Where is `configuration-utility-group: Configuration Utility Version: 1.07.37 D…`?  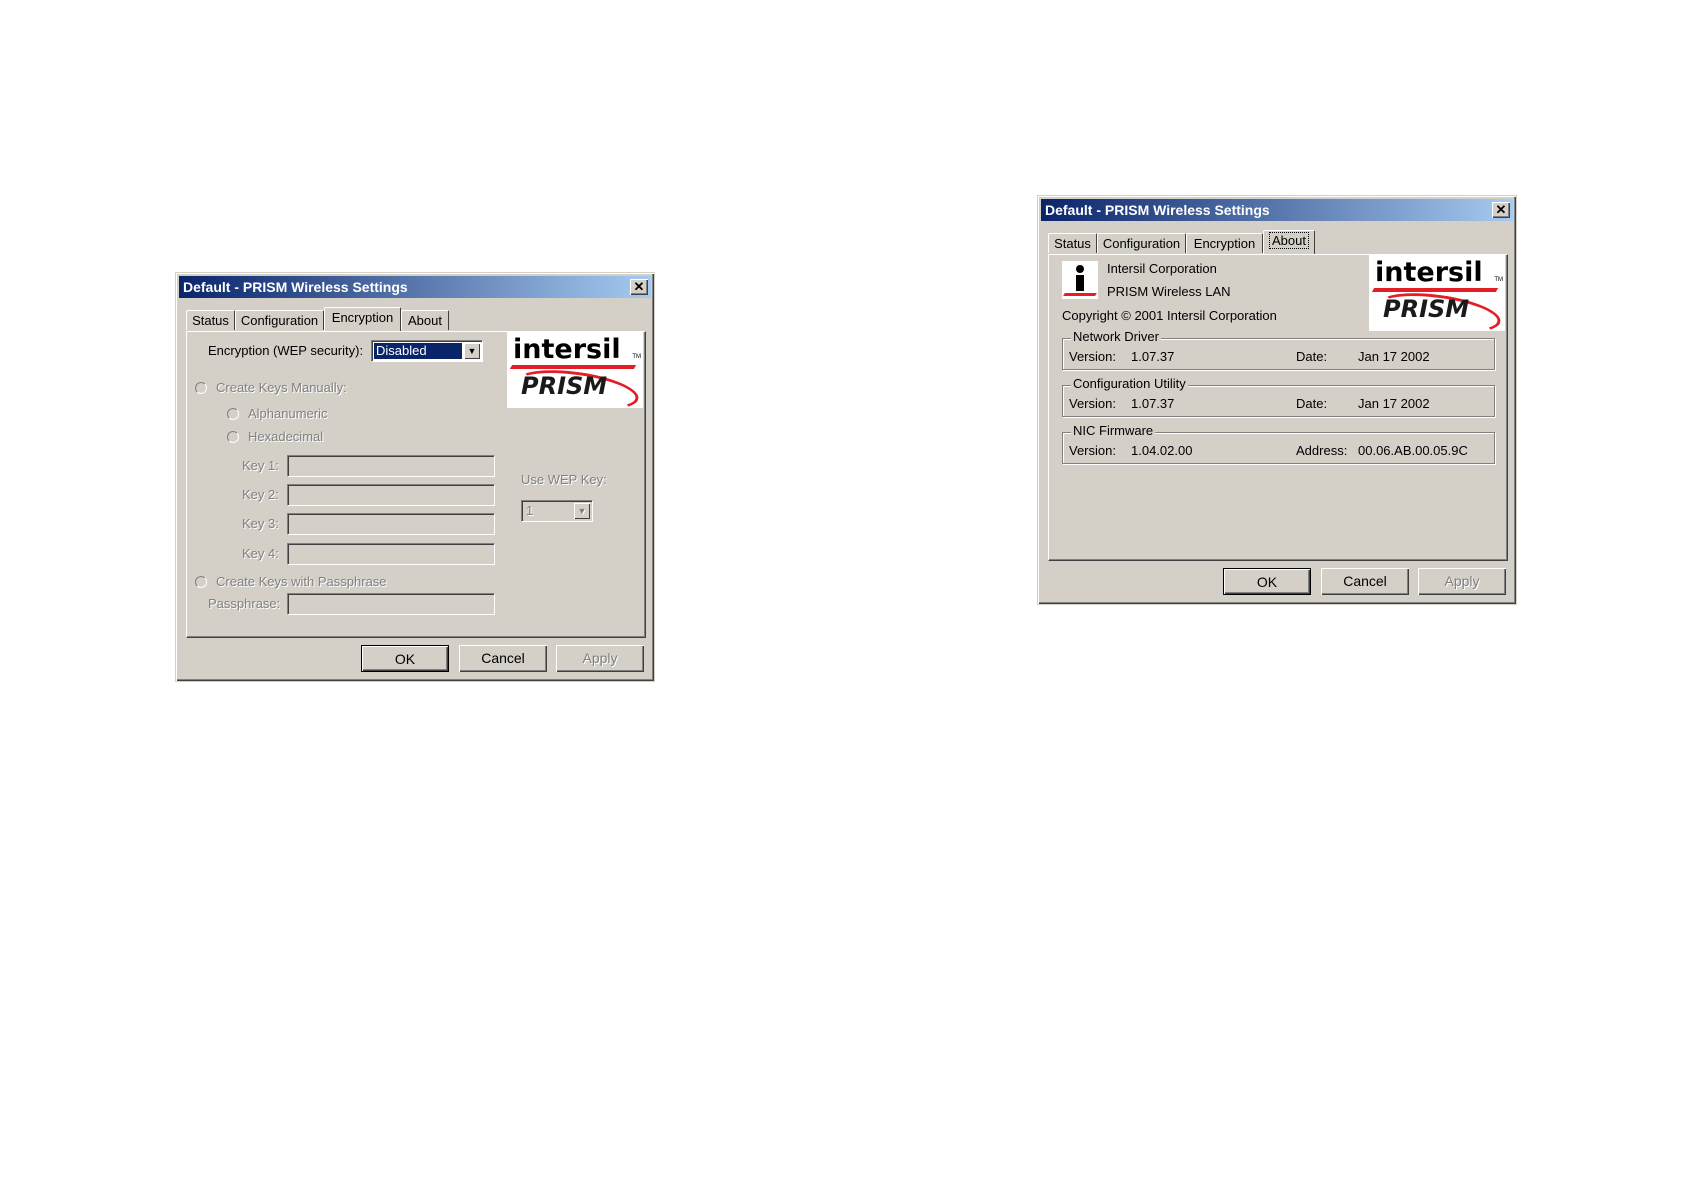 configuration-utility-group: Configuration Utility Version: 1.07.37 D… is located at coordinates (1278, 396).